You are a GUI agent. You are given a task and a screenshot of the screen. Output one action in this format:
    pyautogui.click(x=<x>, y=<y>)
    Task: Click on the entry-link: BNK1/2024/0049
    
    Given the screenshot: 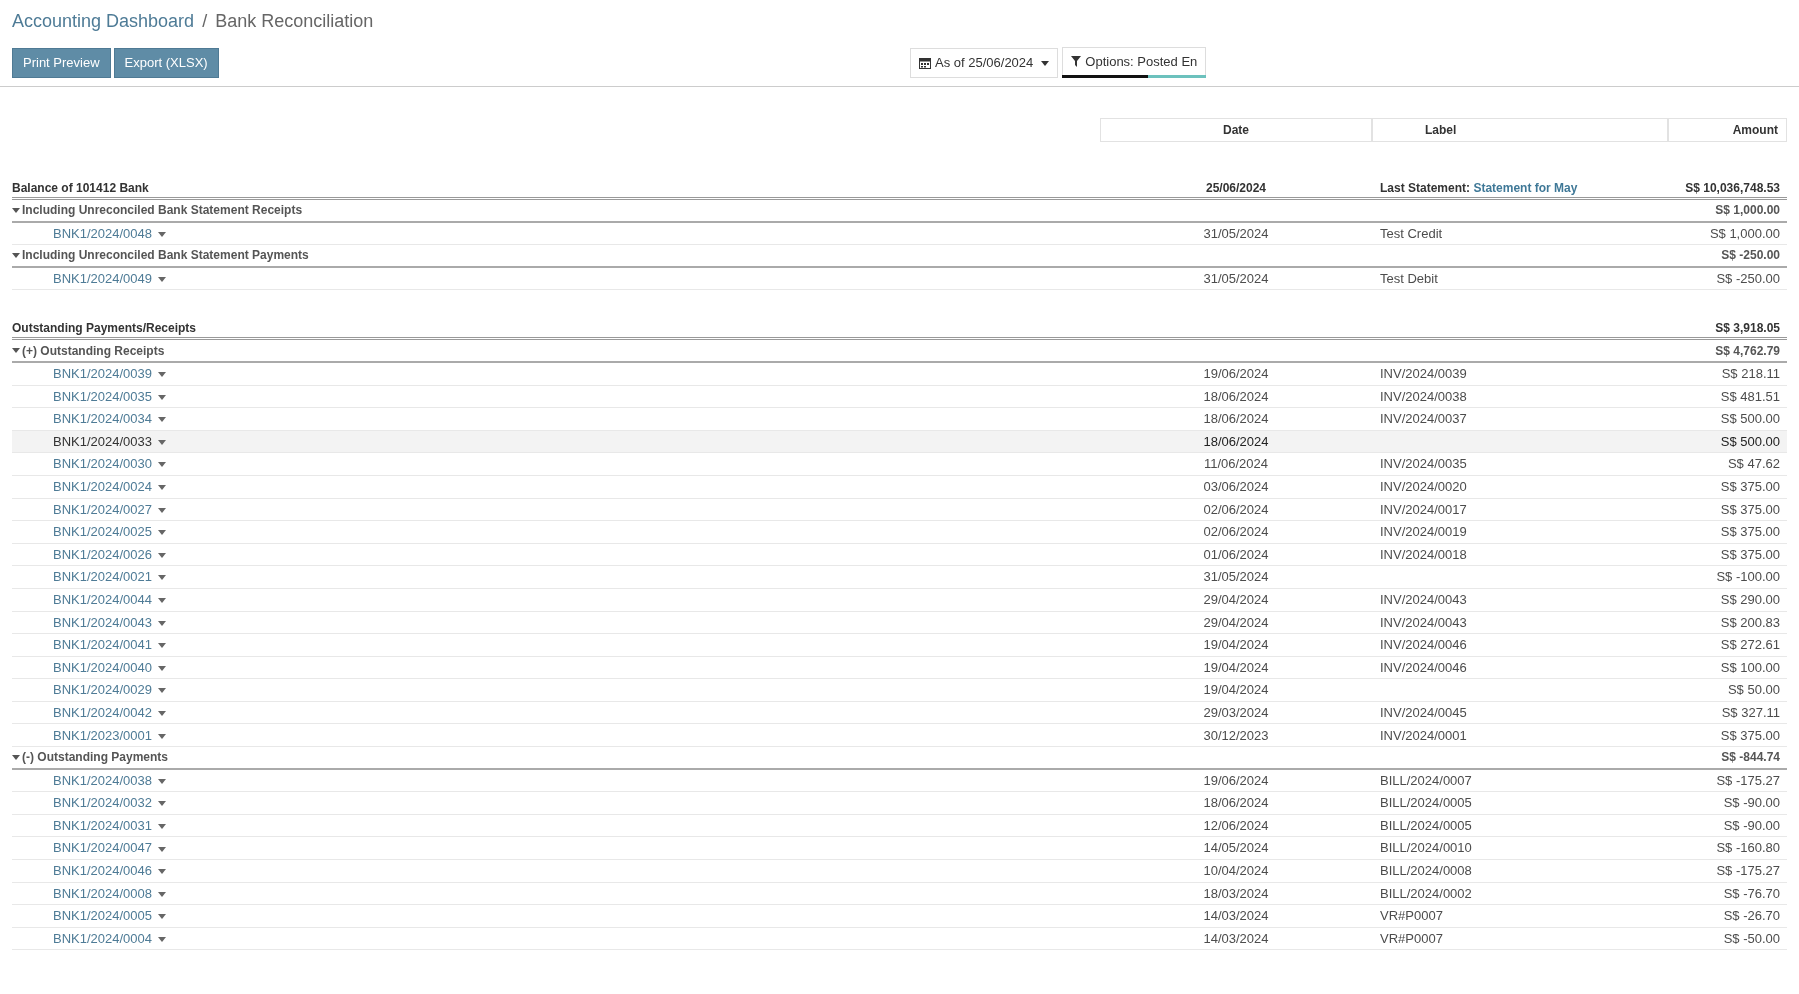 What is the action you would take?
    pyautogui.click(x=103, y=278)
    